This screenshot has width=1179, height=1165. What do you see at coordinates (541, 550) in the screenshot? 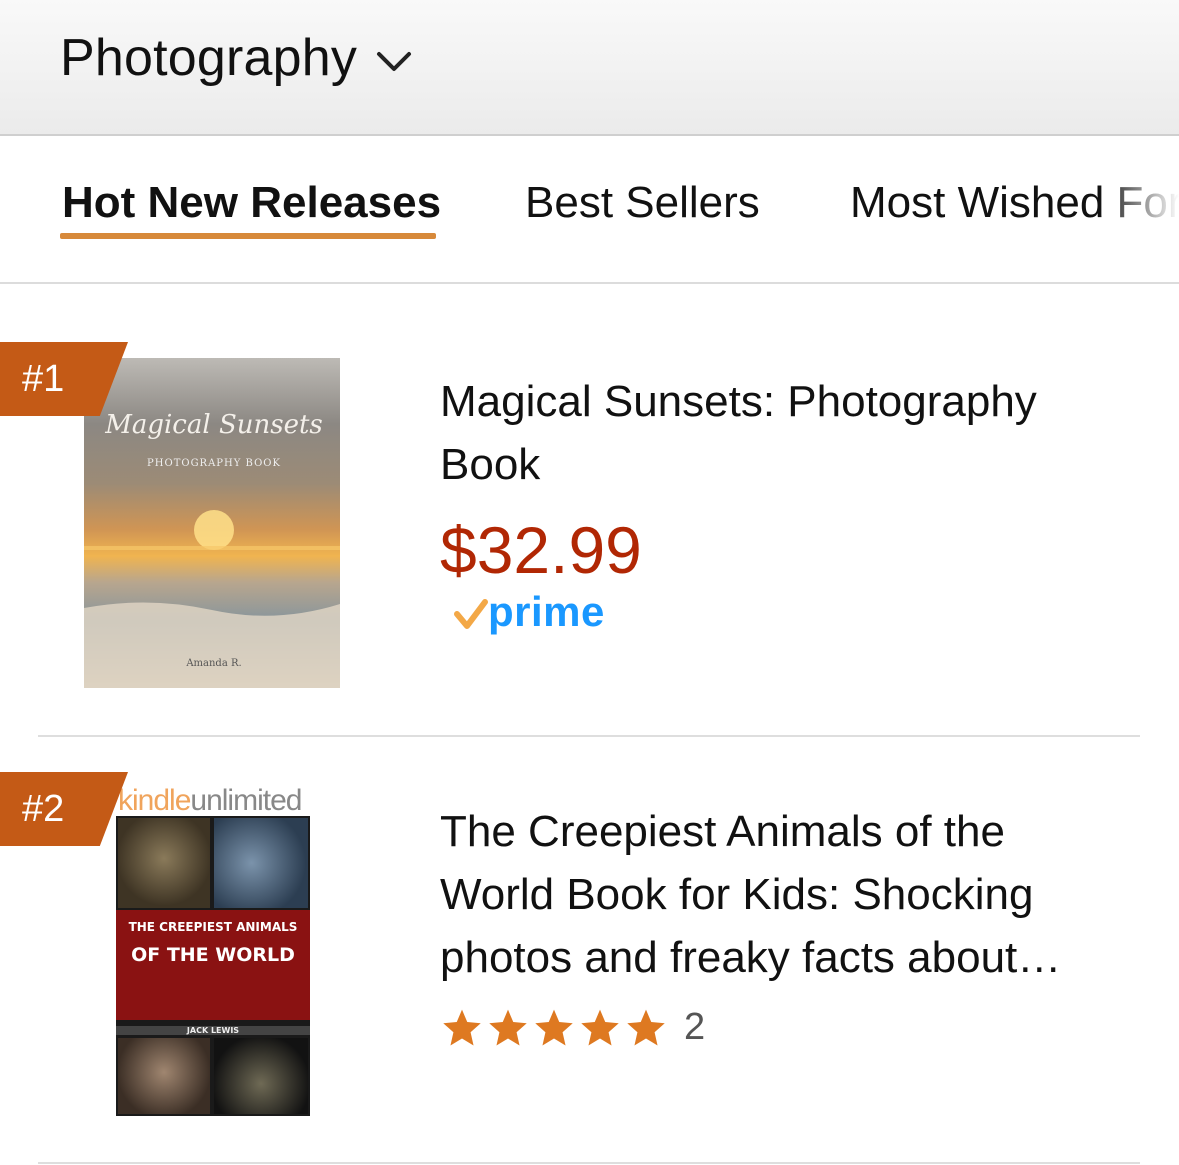
I see `item-price: $32.99` at bounding box center [541, 550].